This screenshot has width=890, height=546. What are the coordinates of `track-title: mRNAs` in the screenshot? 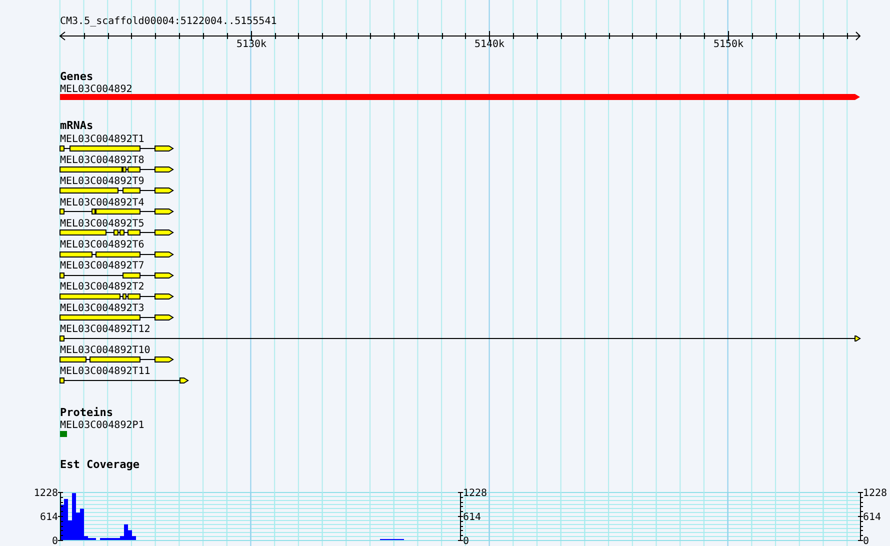 It's located at (77, 125).